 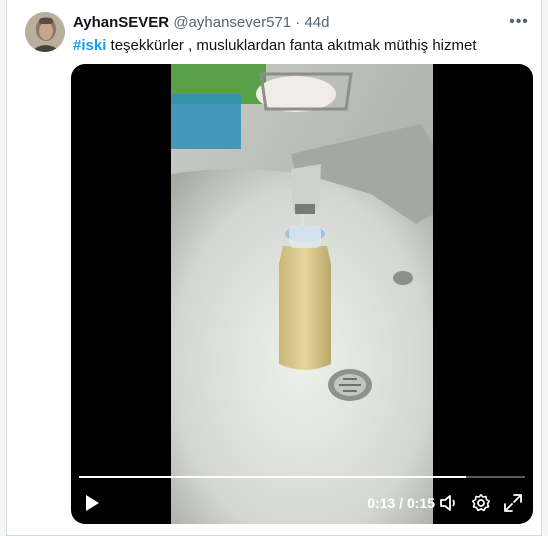 What do you see at coordinates (513, 503) in the screenshot?
I see `fullscreen-icon` at bounding box center [513, 503].